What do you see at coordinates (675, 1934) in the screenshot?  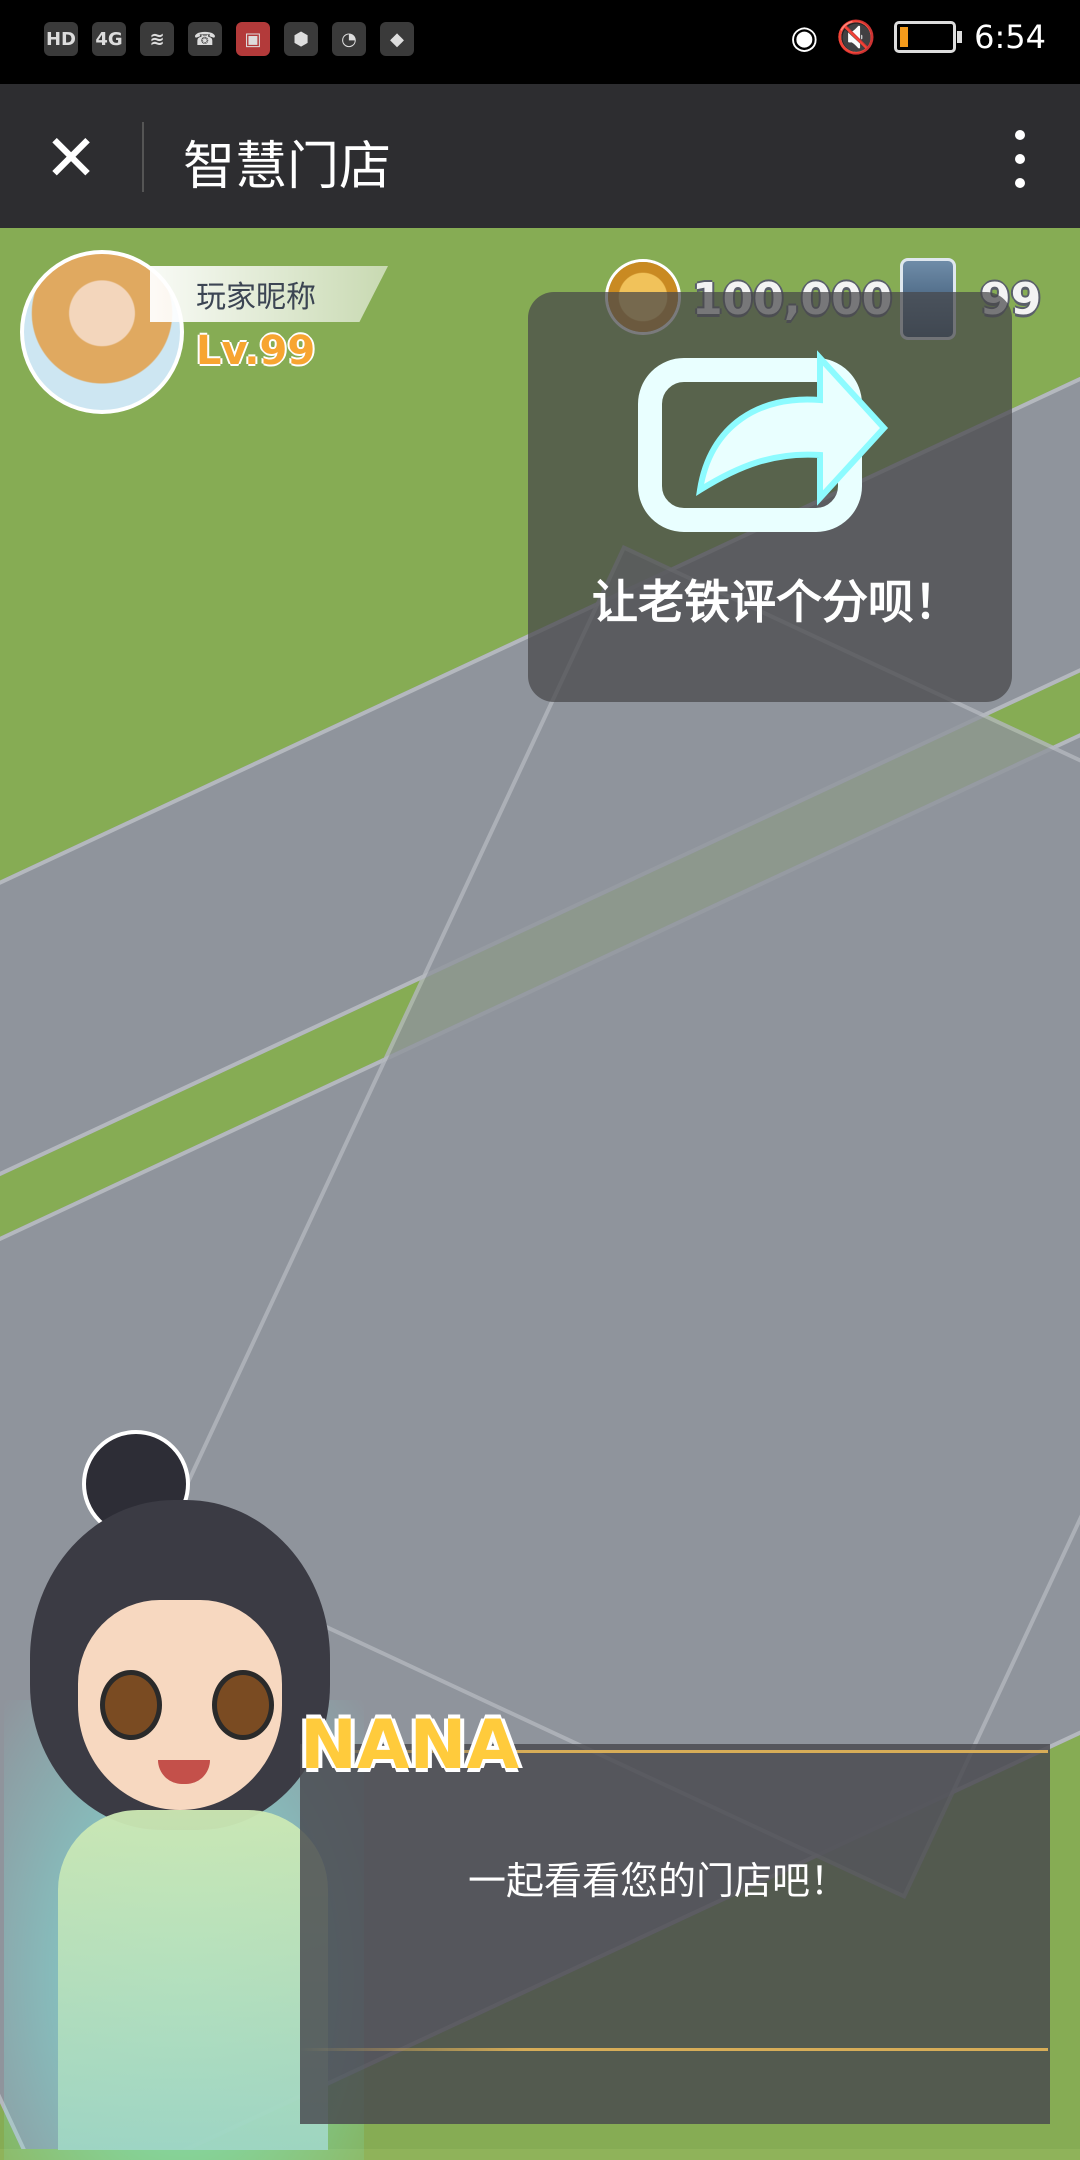 I see `dialog-box` at bounding box center [675, 1934].